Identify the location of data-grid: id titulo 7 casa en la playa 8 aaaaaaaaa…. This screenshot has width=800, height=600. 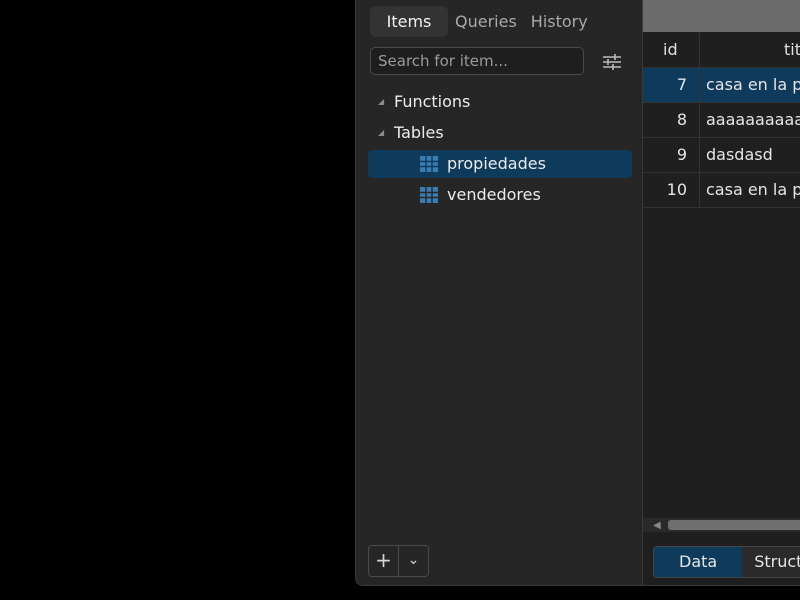
(721, 120).